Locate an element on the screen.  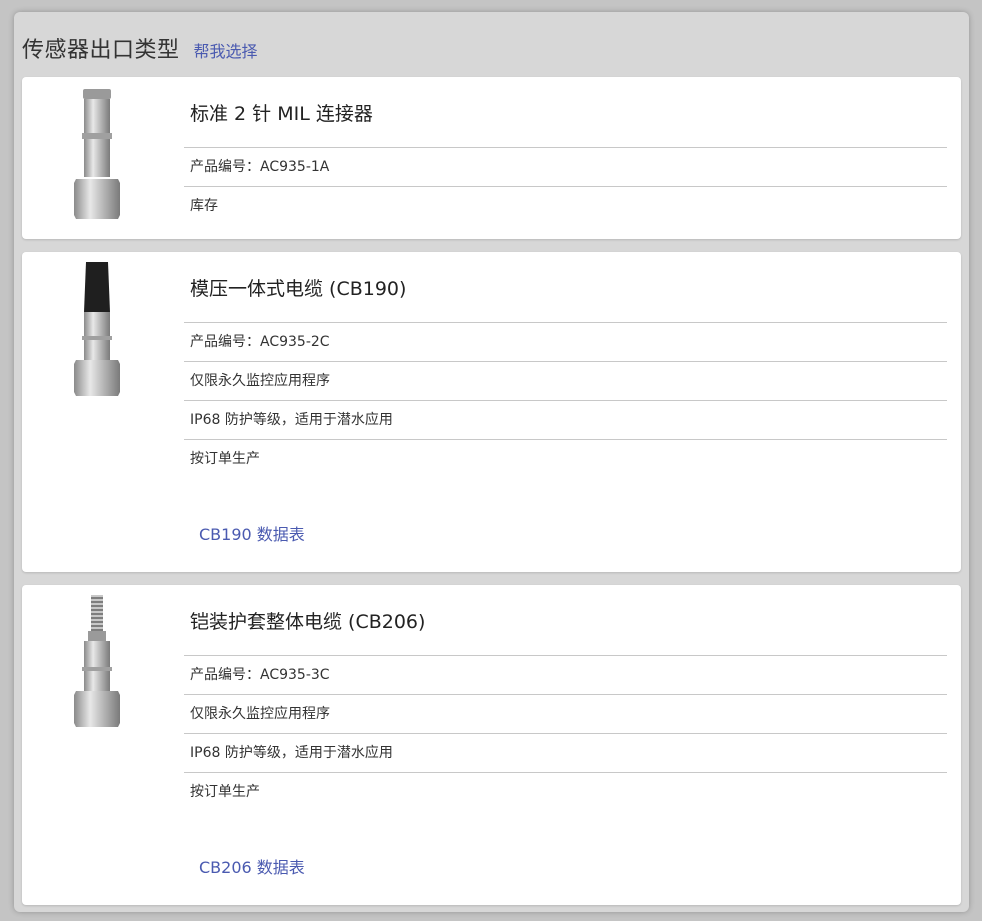
card-detail-row: 产品编号：AC935-2C is located at coordinates (565, 341).